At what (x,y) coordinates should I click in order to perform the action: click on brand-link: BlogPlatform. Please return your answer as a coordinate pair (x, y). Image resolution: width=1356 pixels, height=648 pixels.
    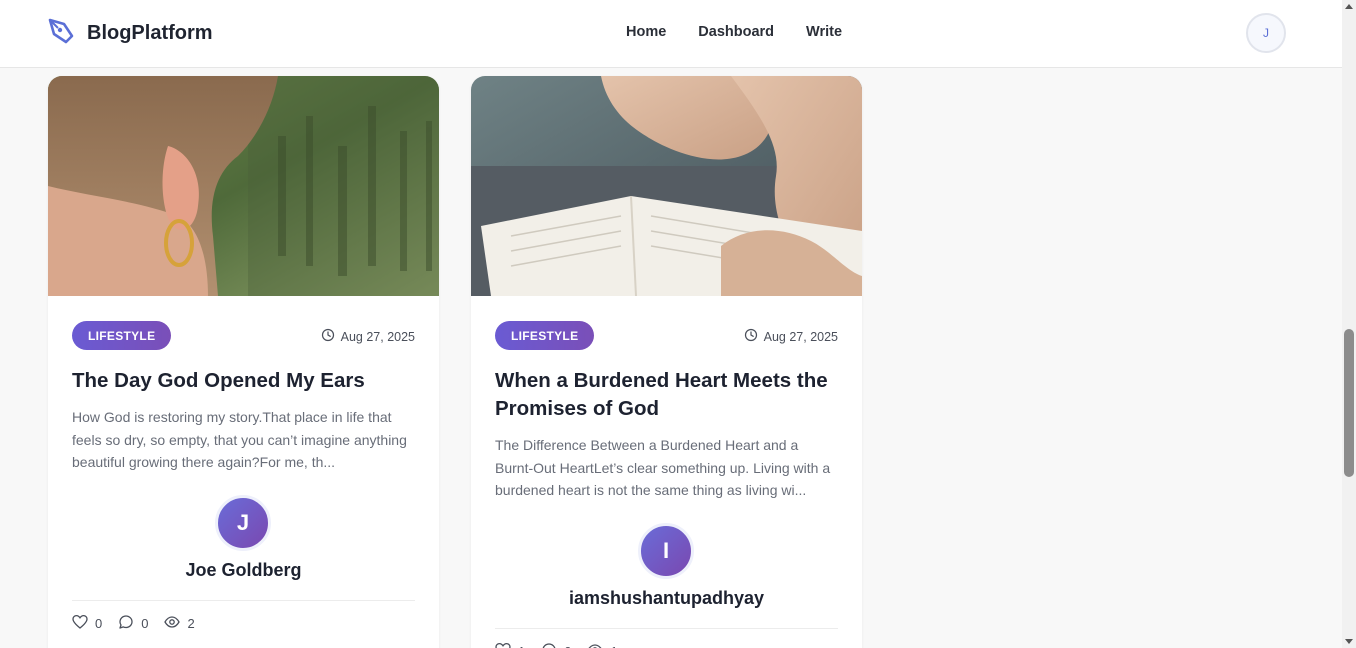
    Looking at the image, I should click on (130, 33).